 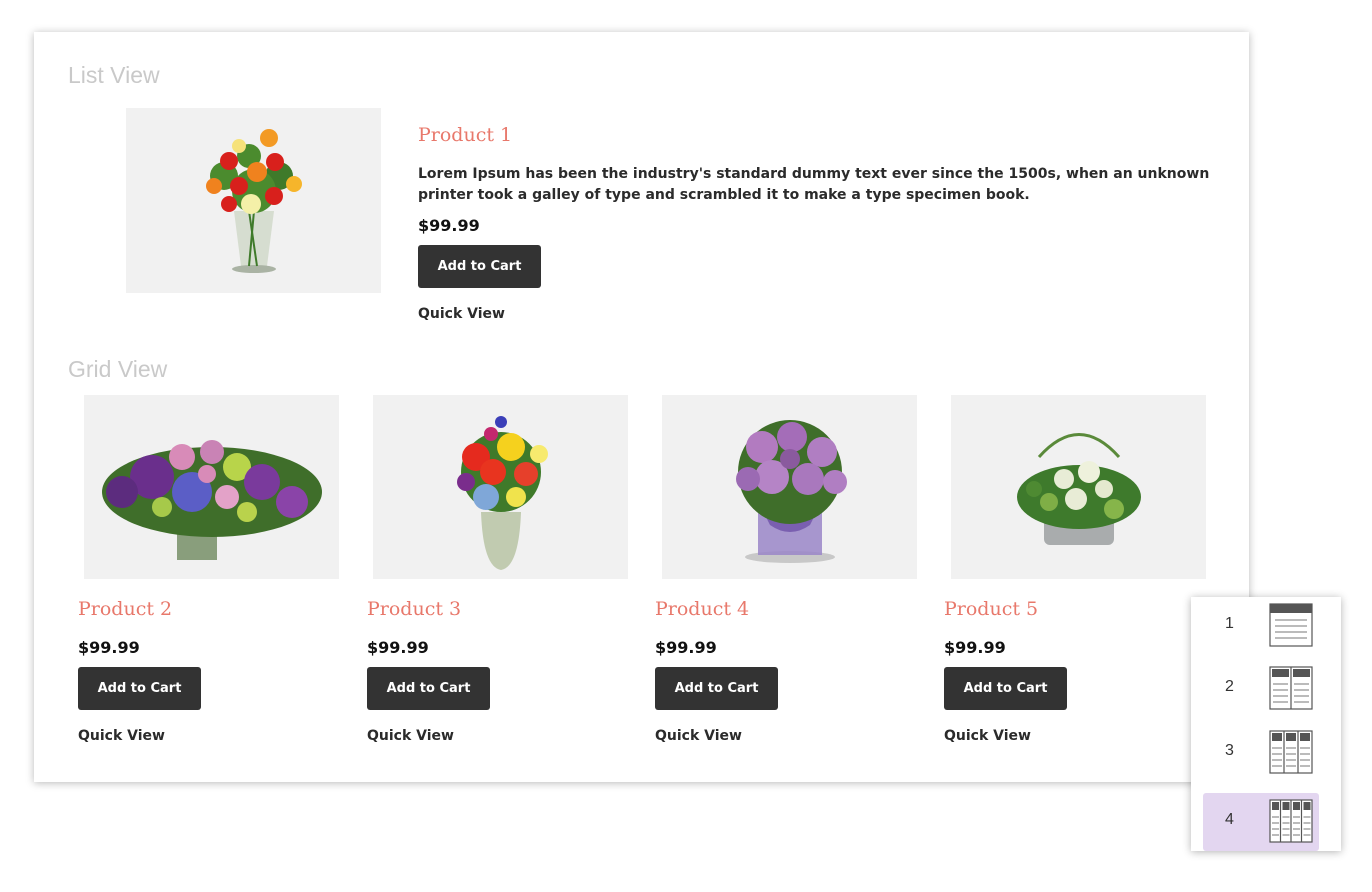 I want to click on grid-view-title: Grid View, so click(x=118, y=369).